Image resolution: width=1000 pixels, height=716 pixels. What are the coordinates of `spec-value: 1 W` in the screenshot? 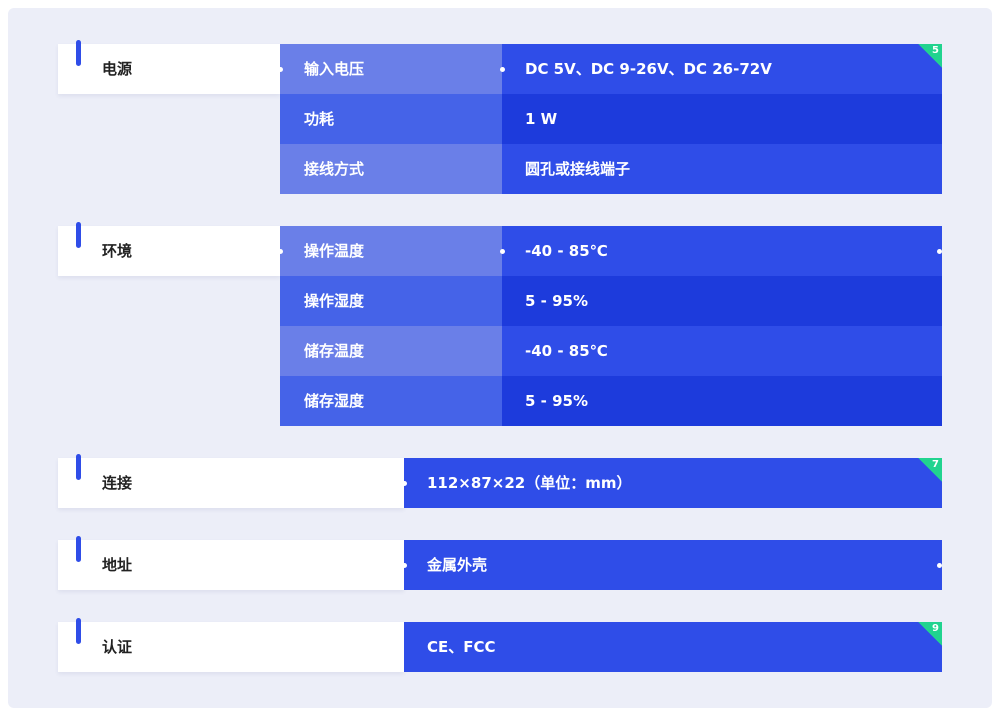 It's located at (722, 119).